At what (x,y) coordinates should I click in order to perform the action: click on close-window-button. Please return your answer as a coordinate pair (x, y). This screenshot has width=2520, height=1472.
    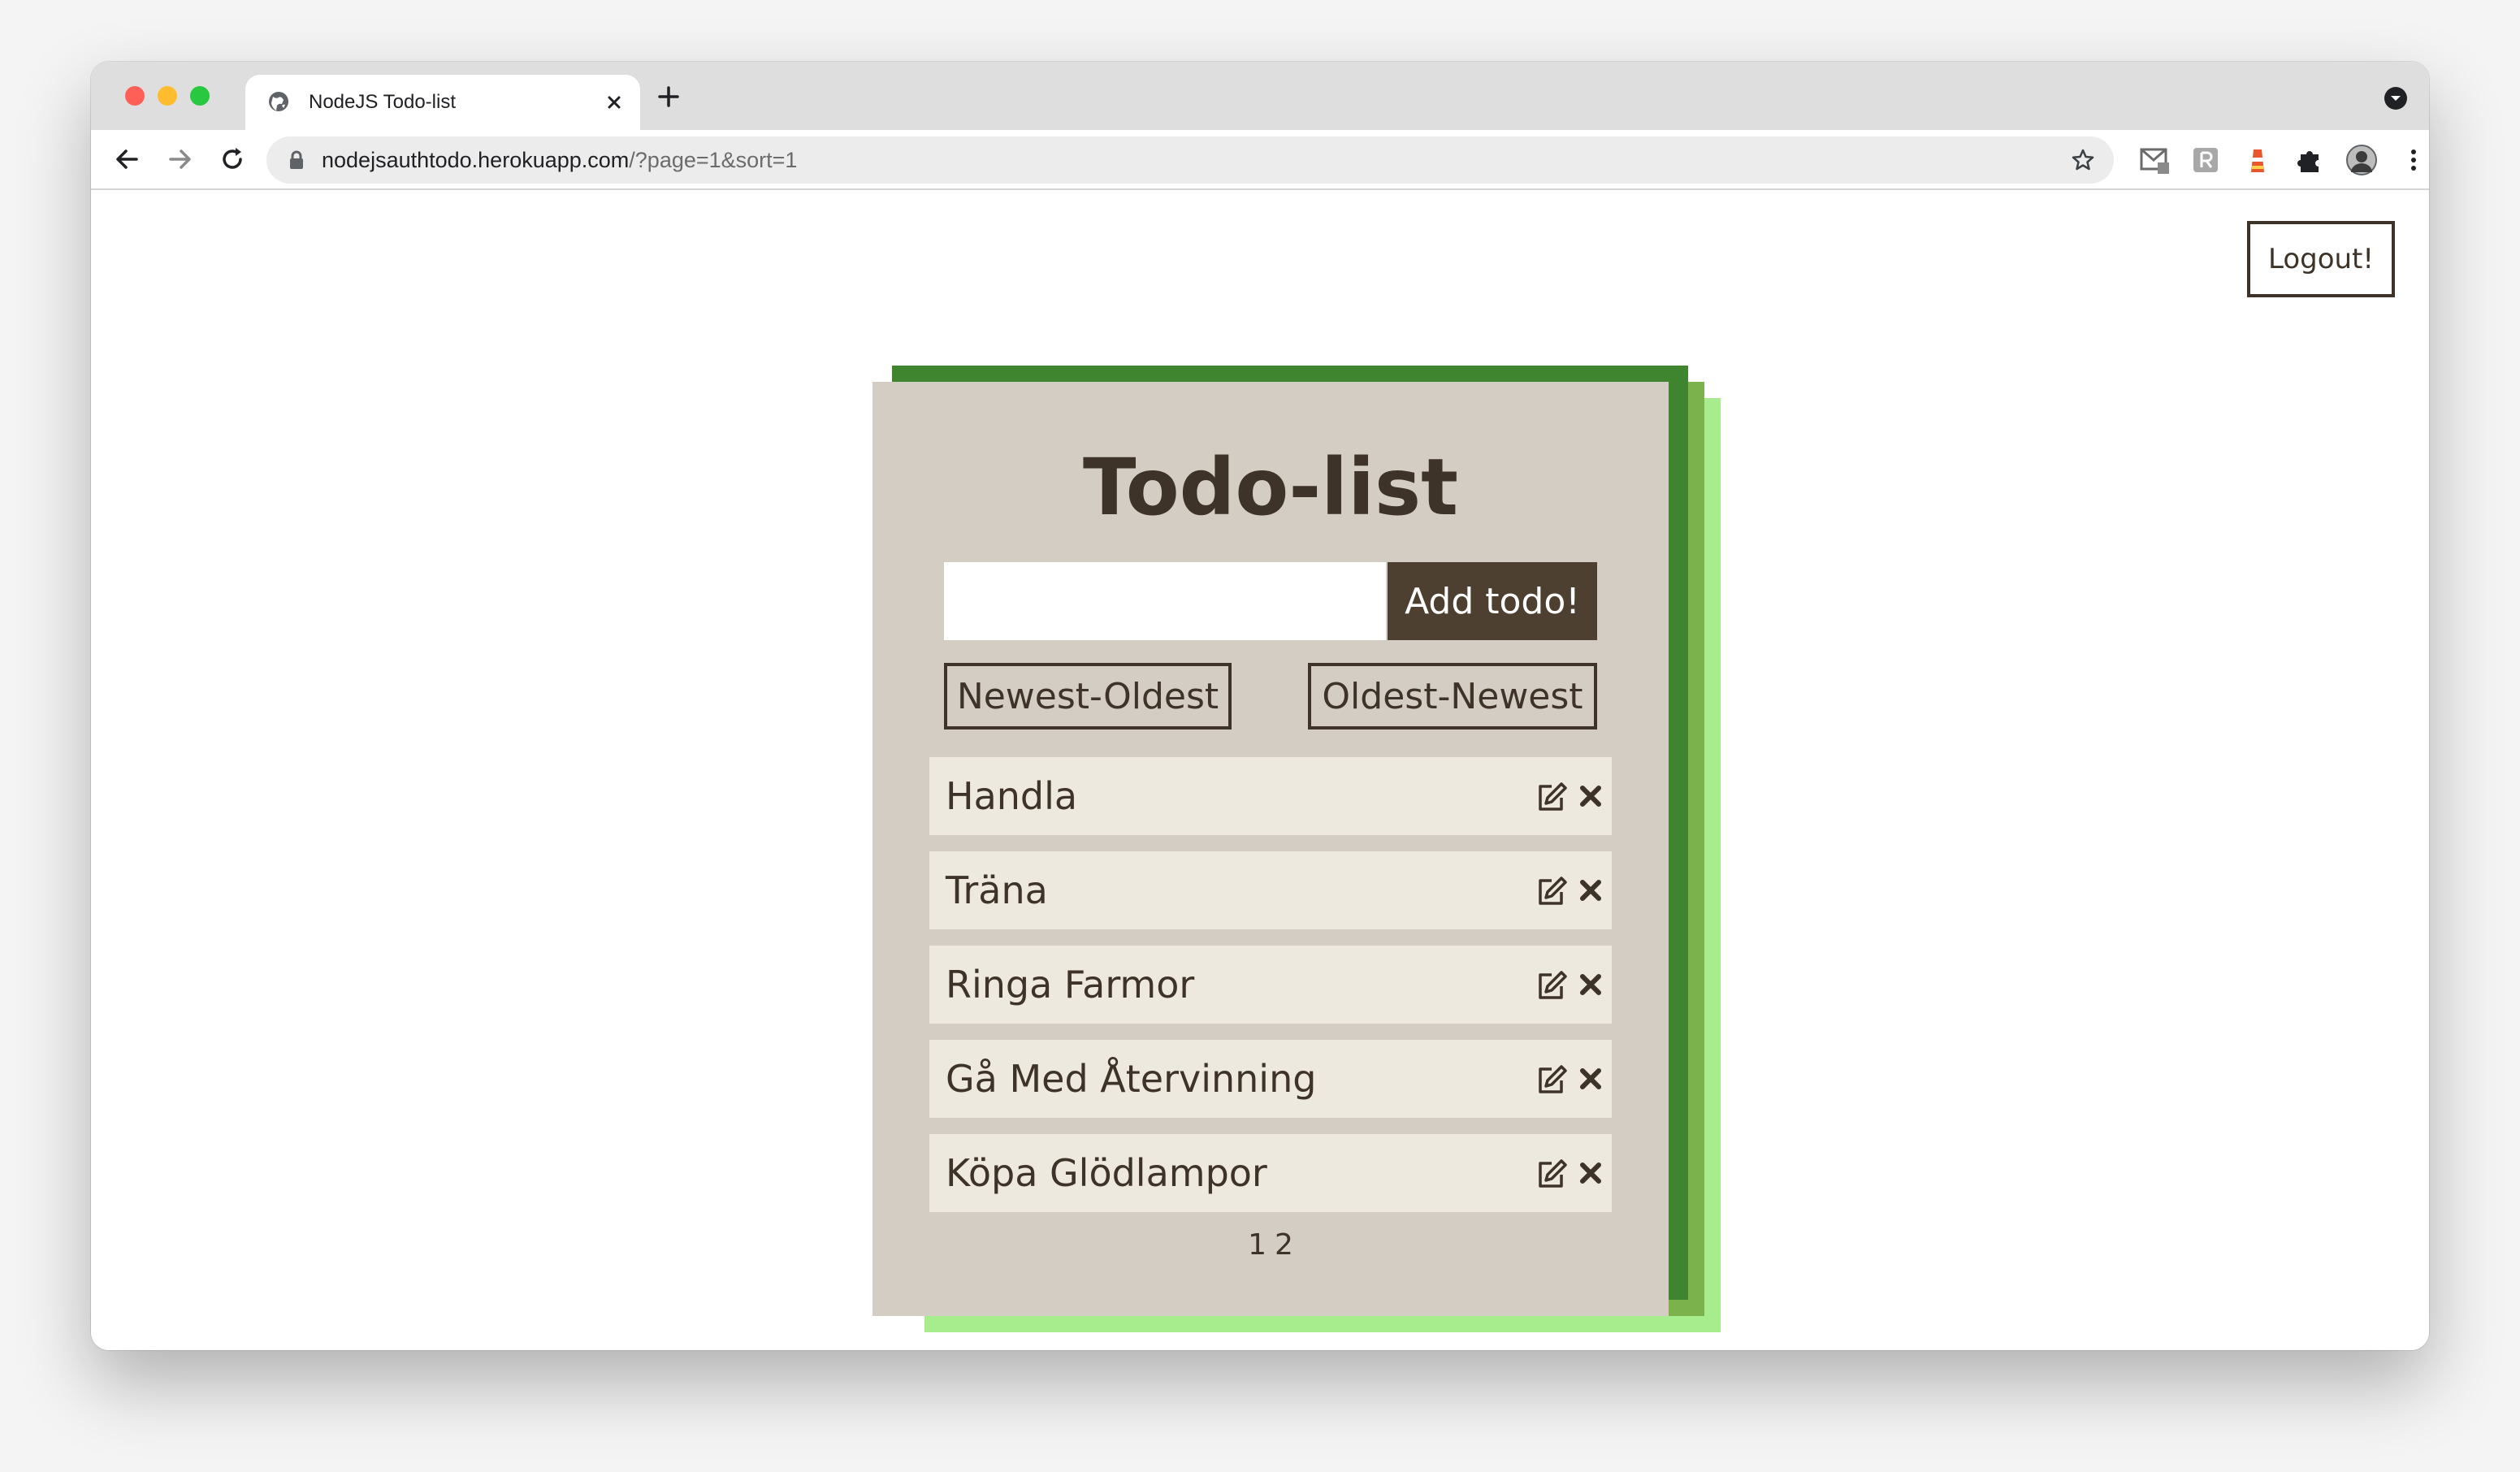
    Looking at the image, I should click on (135, 96).